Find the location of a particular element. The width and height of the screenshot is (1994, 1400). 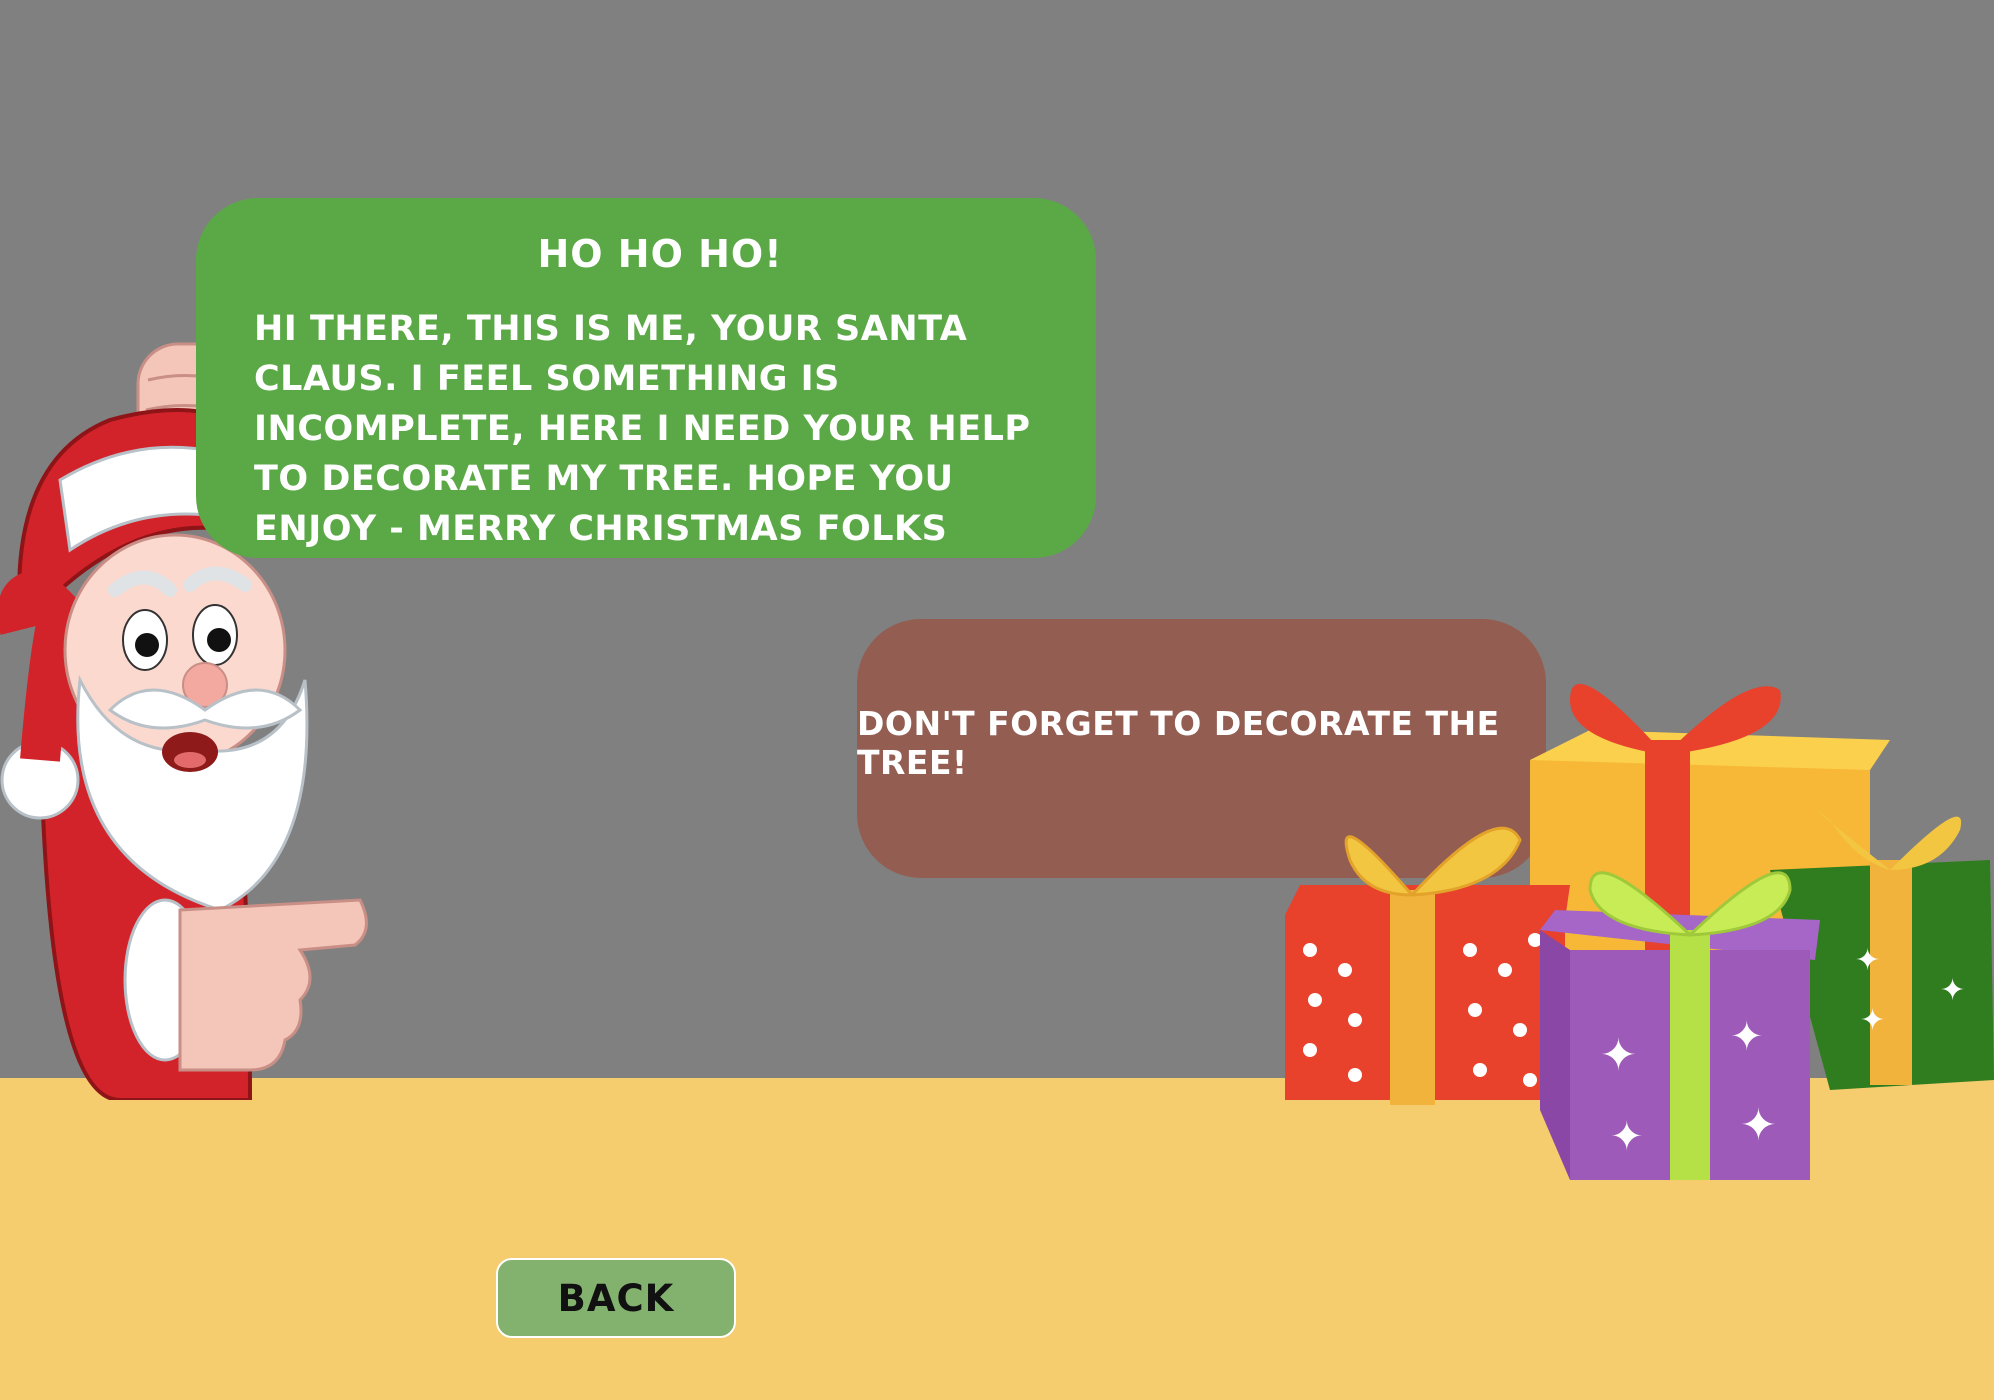

red-polka-gift-icon is located at coordinates (1427, 965).